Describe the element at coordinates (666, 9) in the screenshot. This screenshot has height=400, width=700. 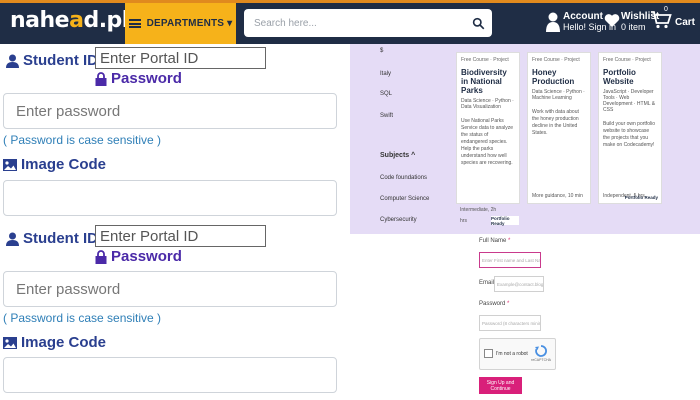
I see `cart-count-badge: 0` at that location.